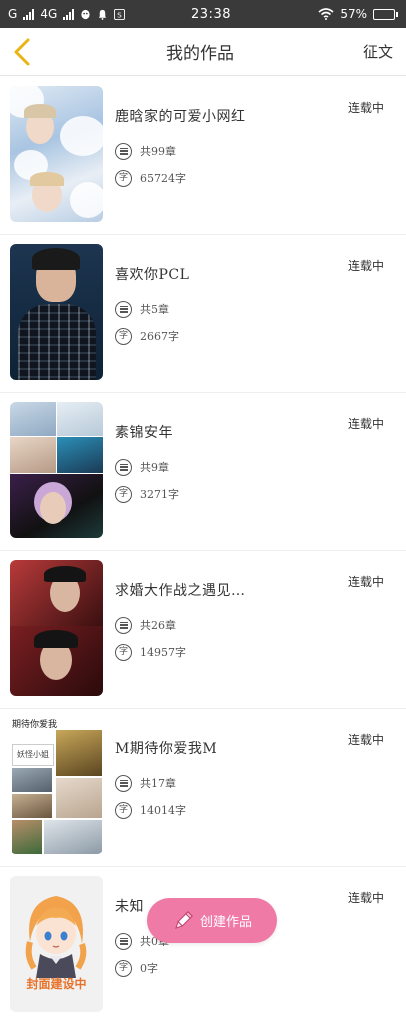  What do you see at coordinates (149, 968) in the screenshot?
I see `word-count: 0字` at bounding box center [149, 968].